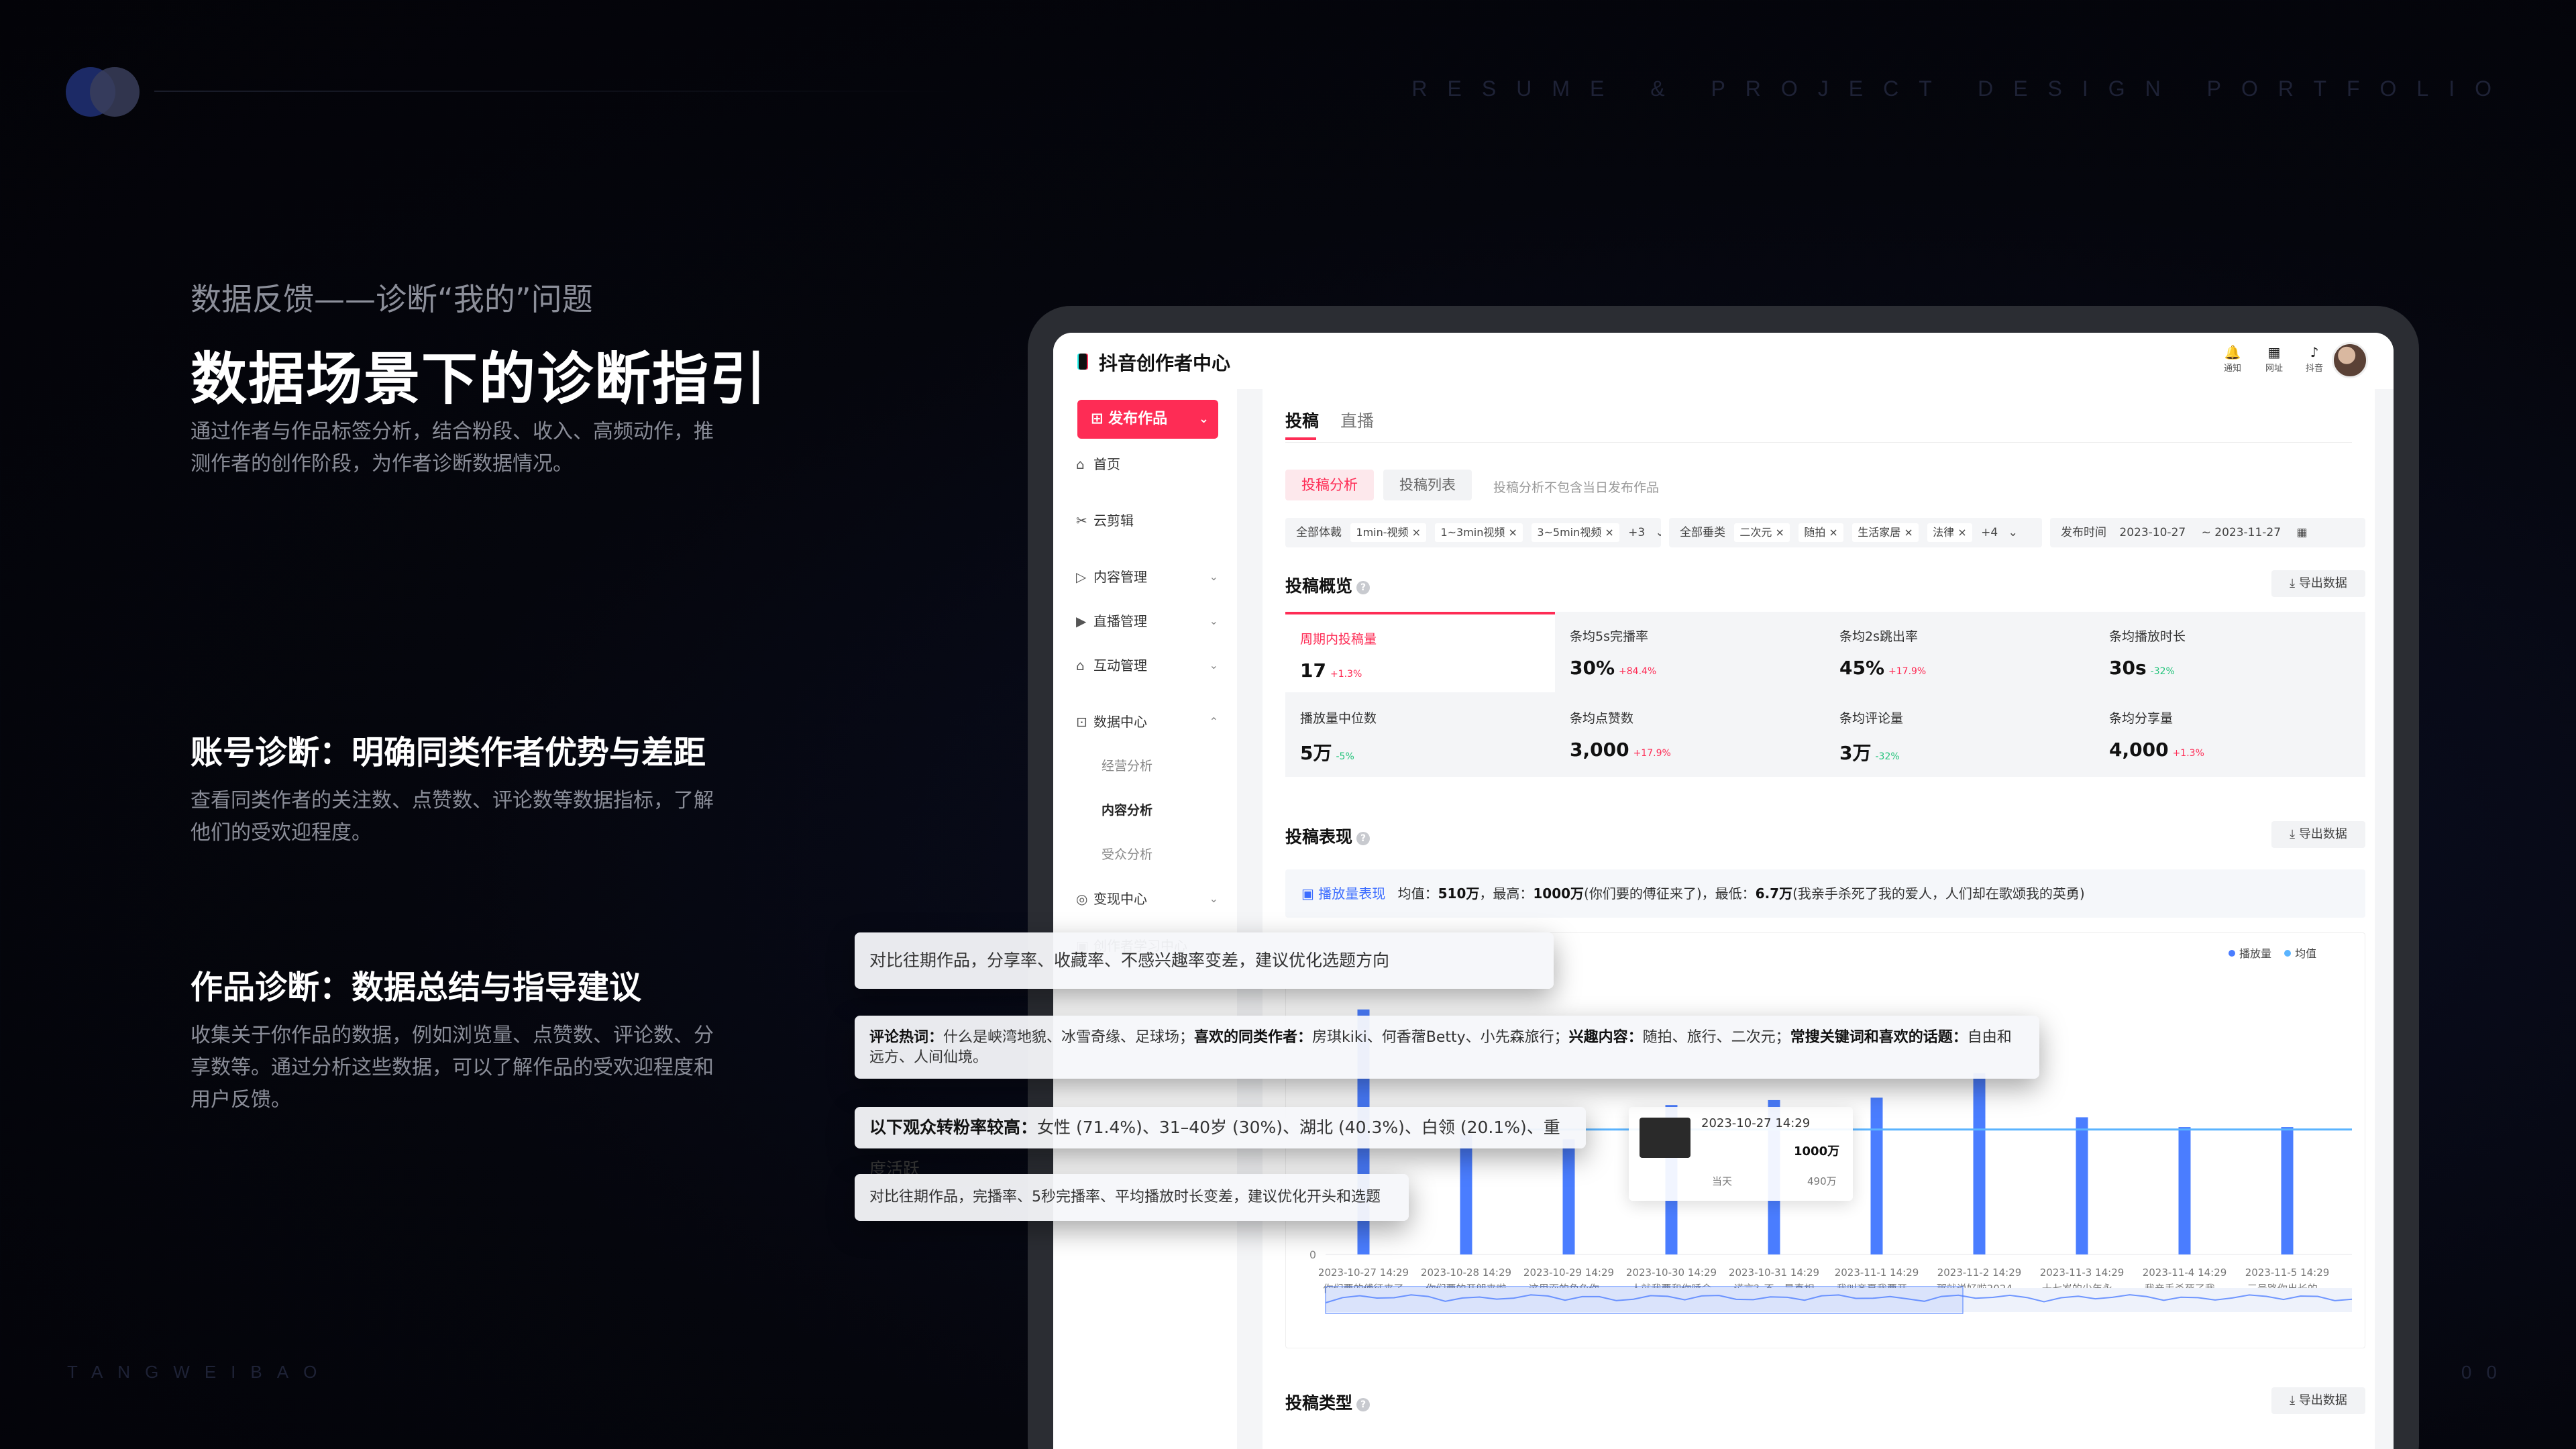 This screenshot has width=2576, height=1449. Describe the element at coordinates (1329, 485) in the screenshot. I see `pill-analysis: 投稿分析` at that location.